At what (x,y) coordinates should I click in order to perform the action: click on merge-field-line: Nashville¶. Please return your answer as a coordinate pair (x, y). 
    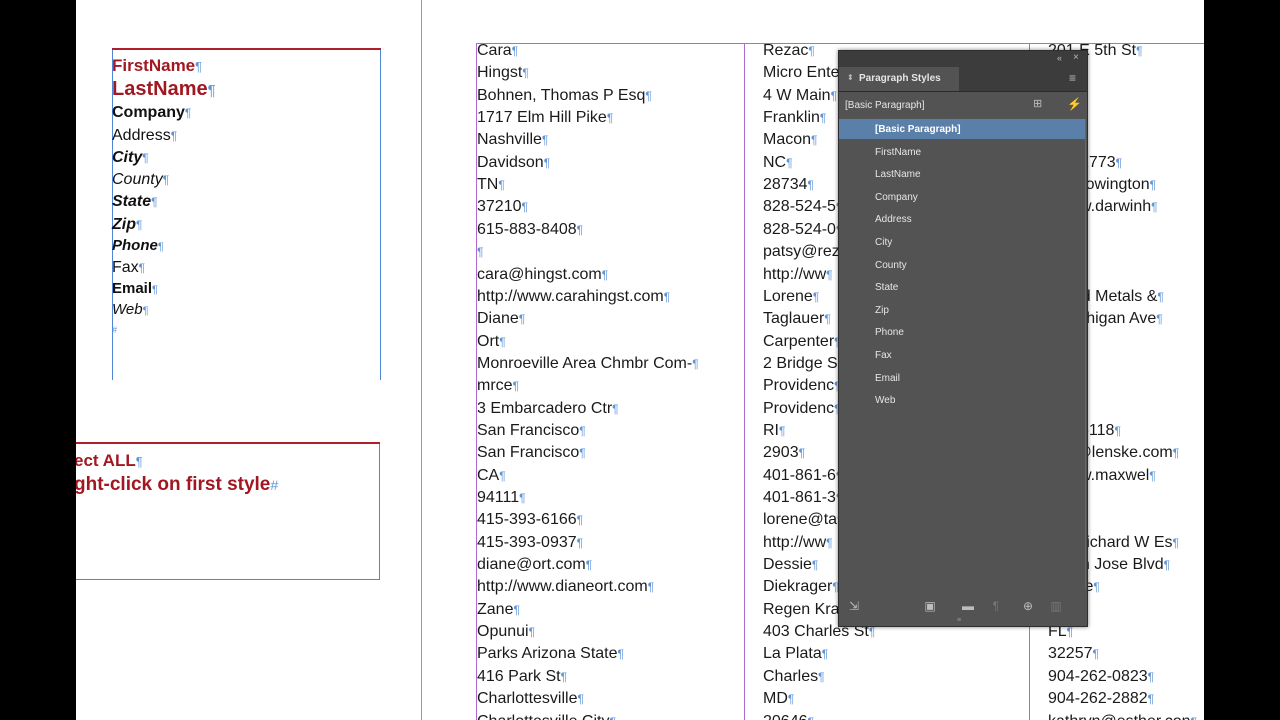
    Looking at the image, I should click on (512, 140).